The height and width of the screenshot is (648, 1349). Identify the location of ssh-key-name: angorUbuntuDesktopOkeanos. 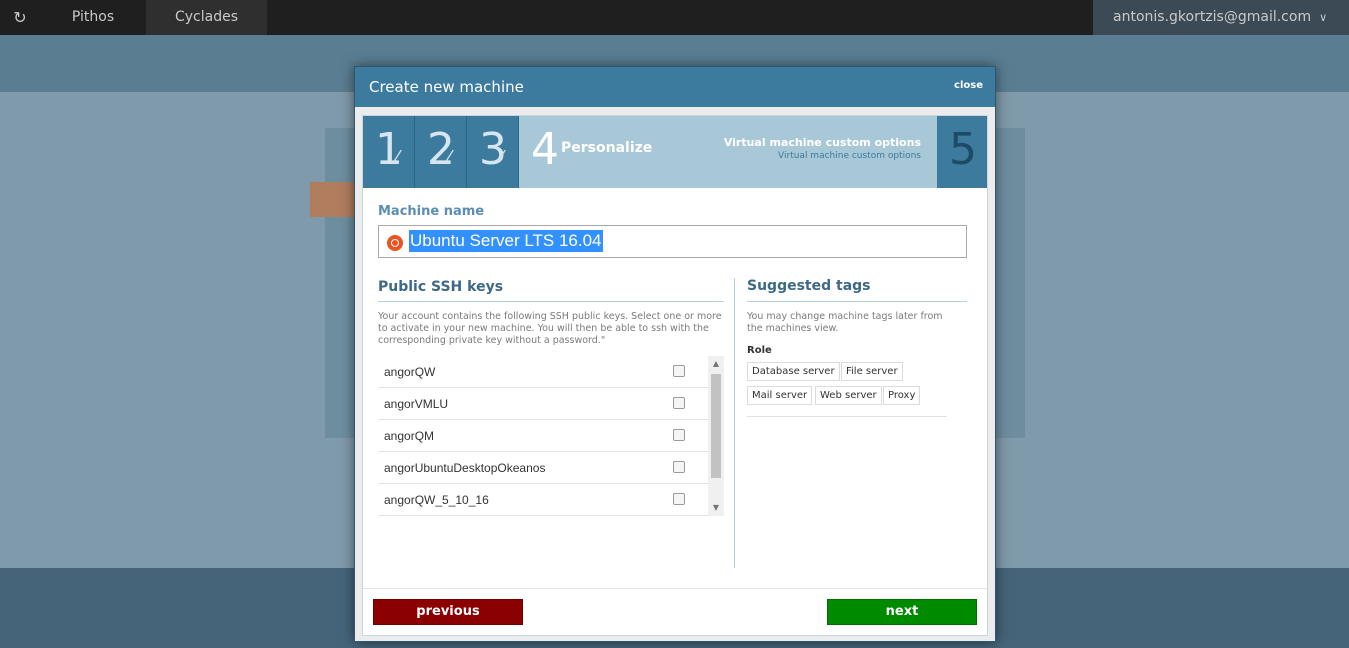
(465, 468).